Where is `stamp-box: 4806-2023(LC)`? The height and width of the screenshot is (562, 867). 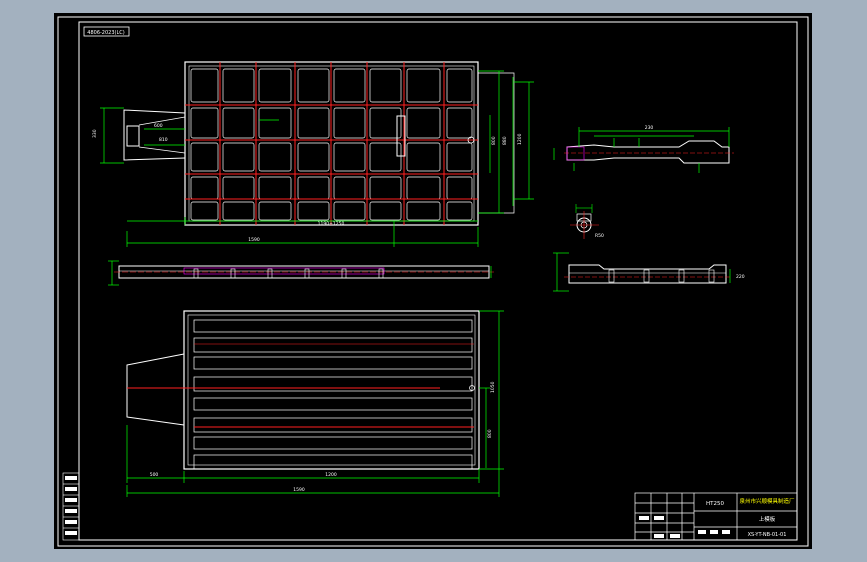
stamp-box: 4806-2023(LC) is located at coordinates (106, 31).